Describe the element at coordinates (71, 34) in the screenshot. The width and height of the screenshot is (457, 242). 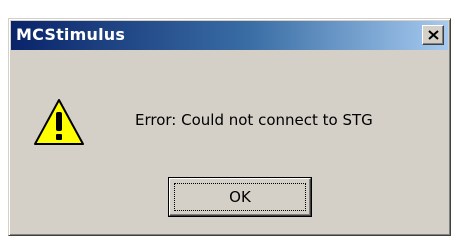
I see `dialog-title: MCStimulus` at that location.